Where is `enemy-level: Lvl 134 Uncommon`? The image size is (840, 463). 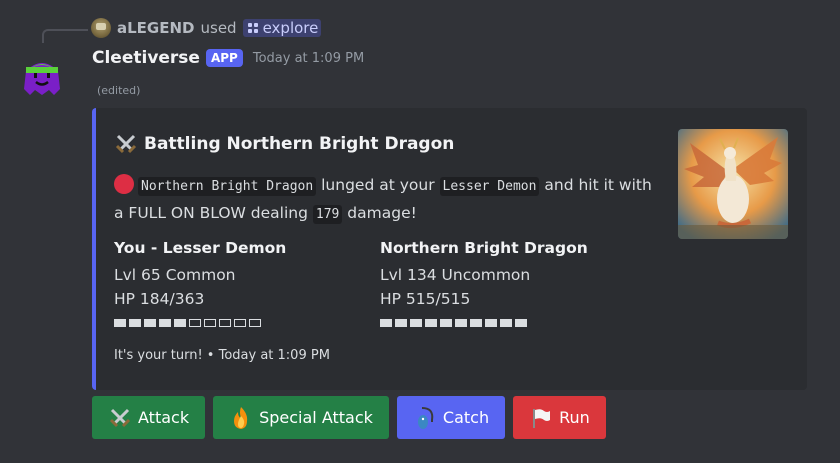
enemy-level: Lvl 134 Uncommon is located at coordinates (455, 275).